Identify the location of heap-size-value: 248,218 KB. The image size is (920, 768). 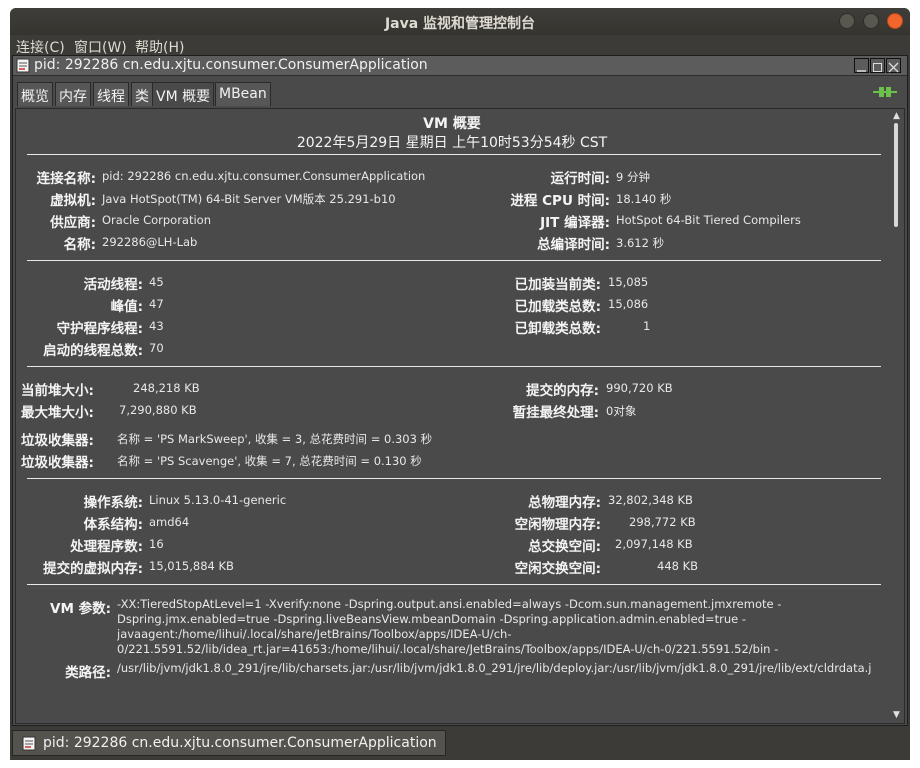
(166, 388).